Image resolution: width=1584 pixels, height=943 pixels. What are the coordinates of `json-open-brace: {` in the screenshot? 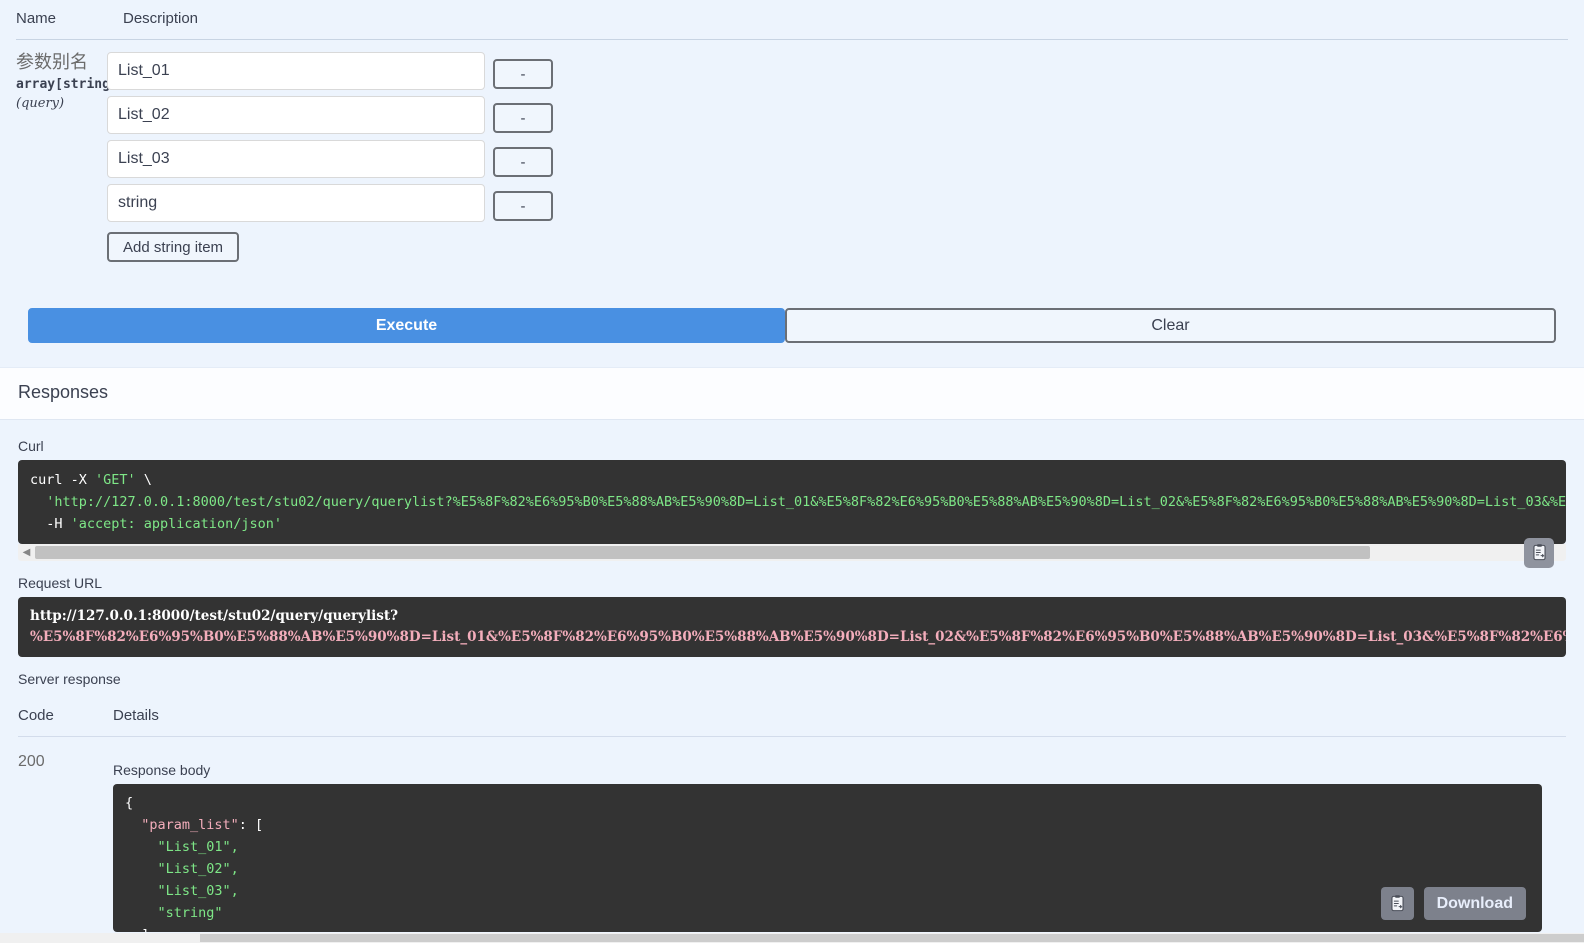 It's located at (129, 803).